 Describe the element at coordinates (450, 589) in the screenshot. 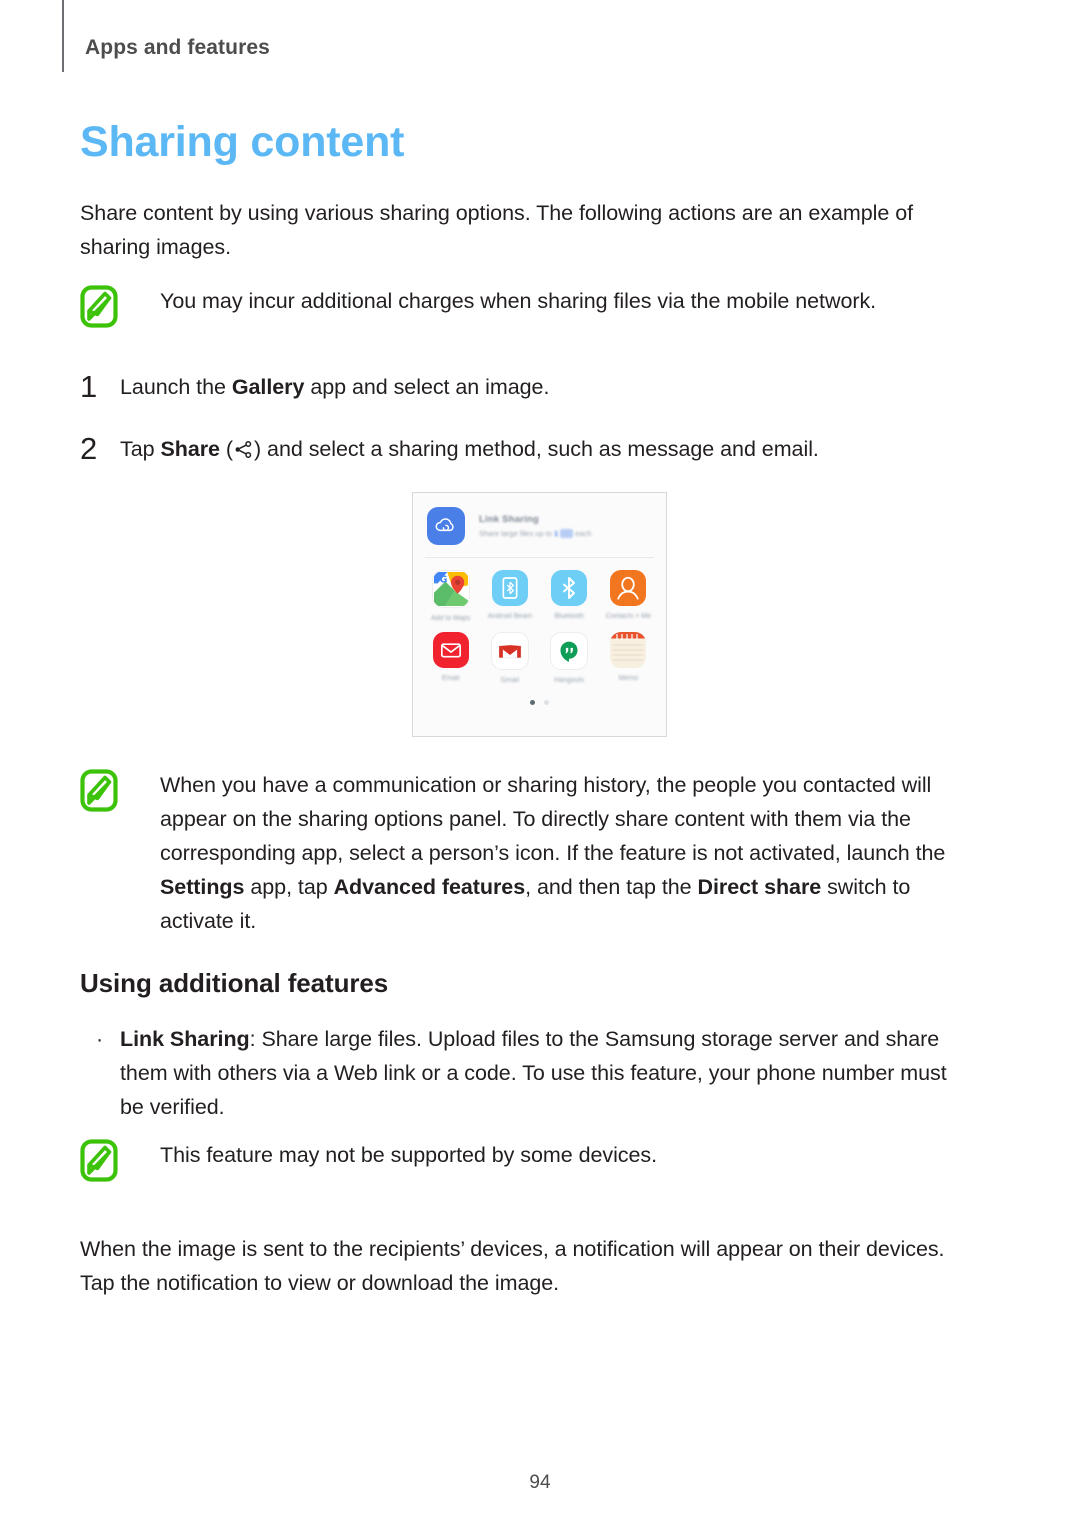

I see `google-maps-icon: G` at that location.